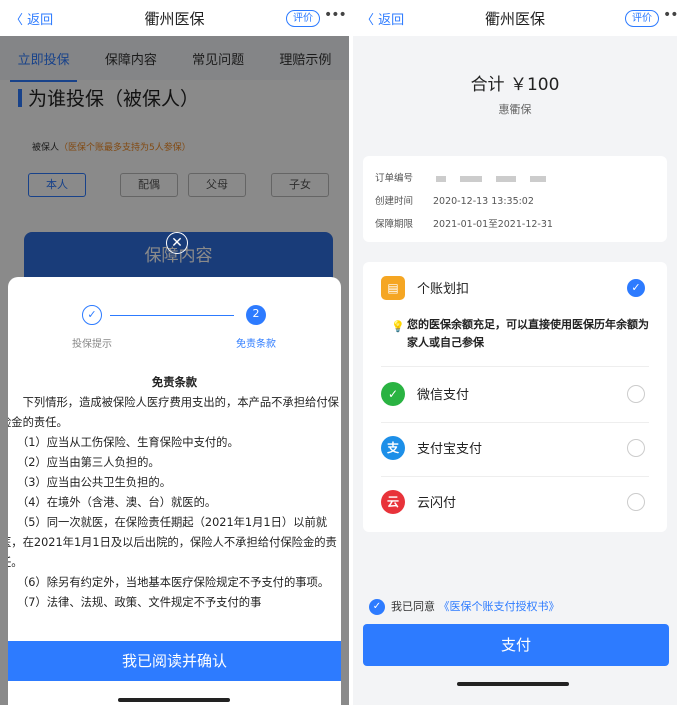 The width and height of the screenshot is (677, 705). Describe the element at coordinates (393, 394) in the screenshot. I see `wechat-icon: ✓` at that location.